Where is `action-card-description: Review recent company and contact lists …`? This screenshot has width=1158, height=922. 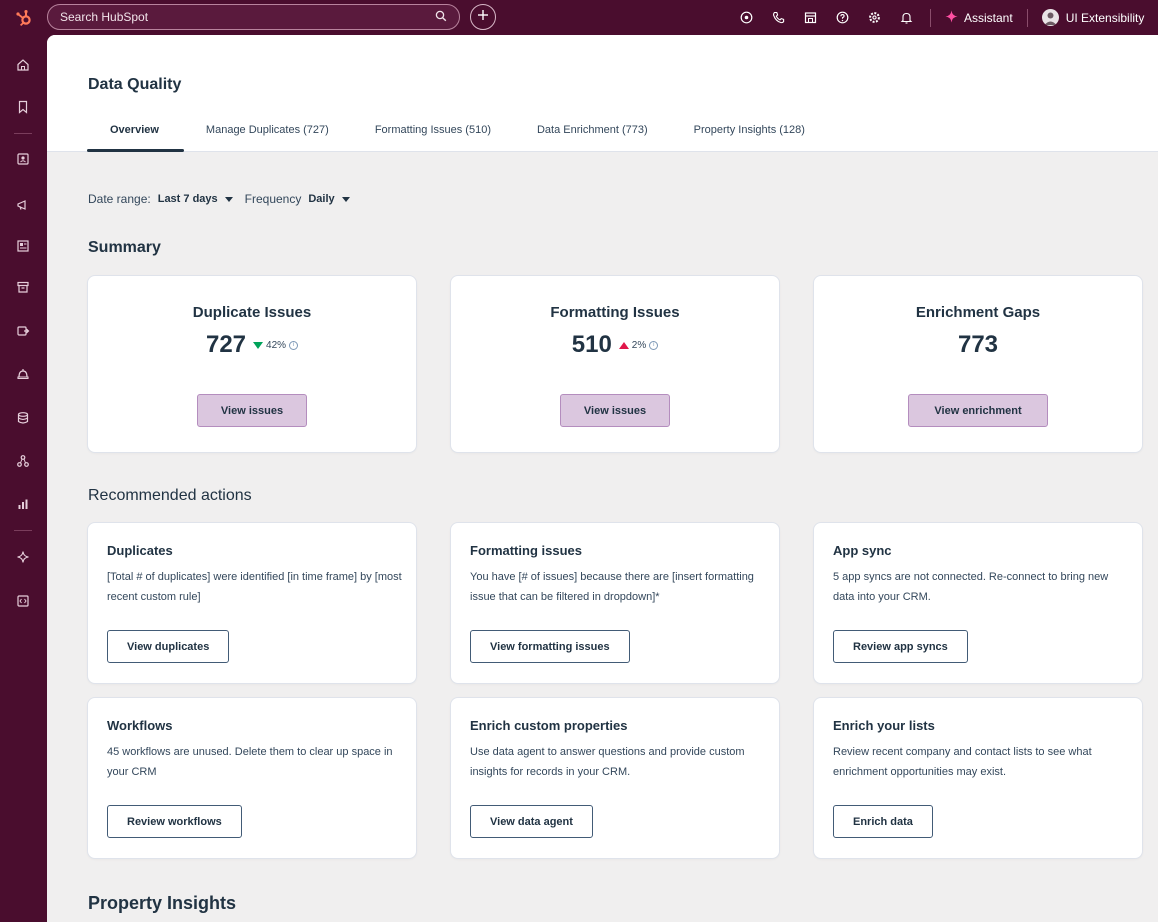 action-card-description: Review recent company and contact lists … is located at coordinates (962, 762).